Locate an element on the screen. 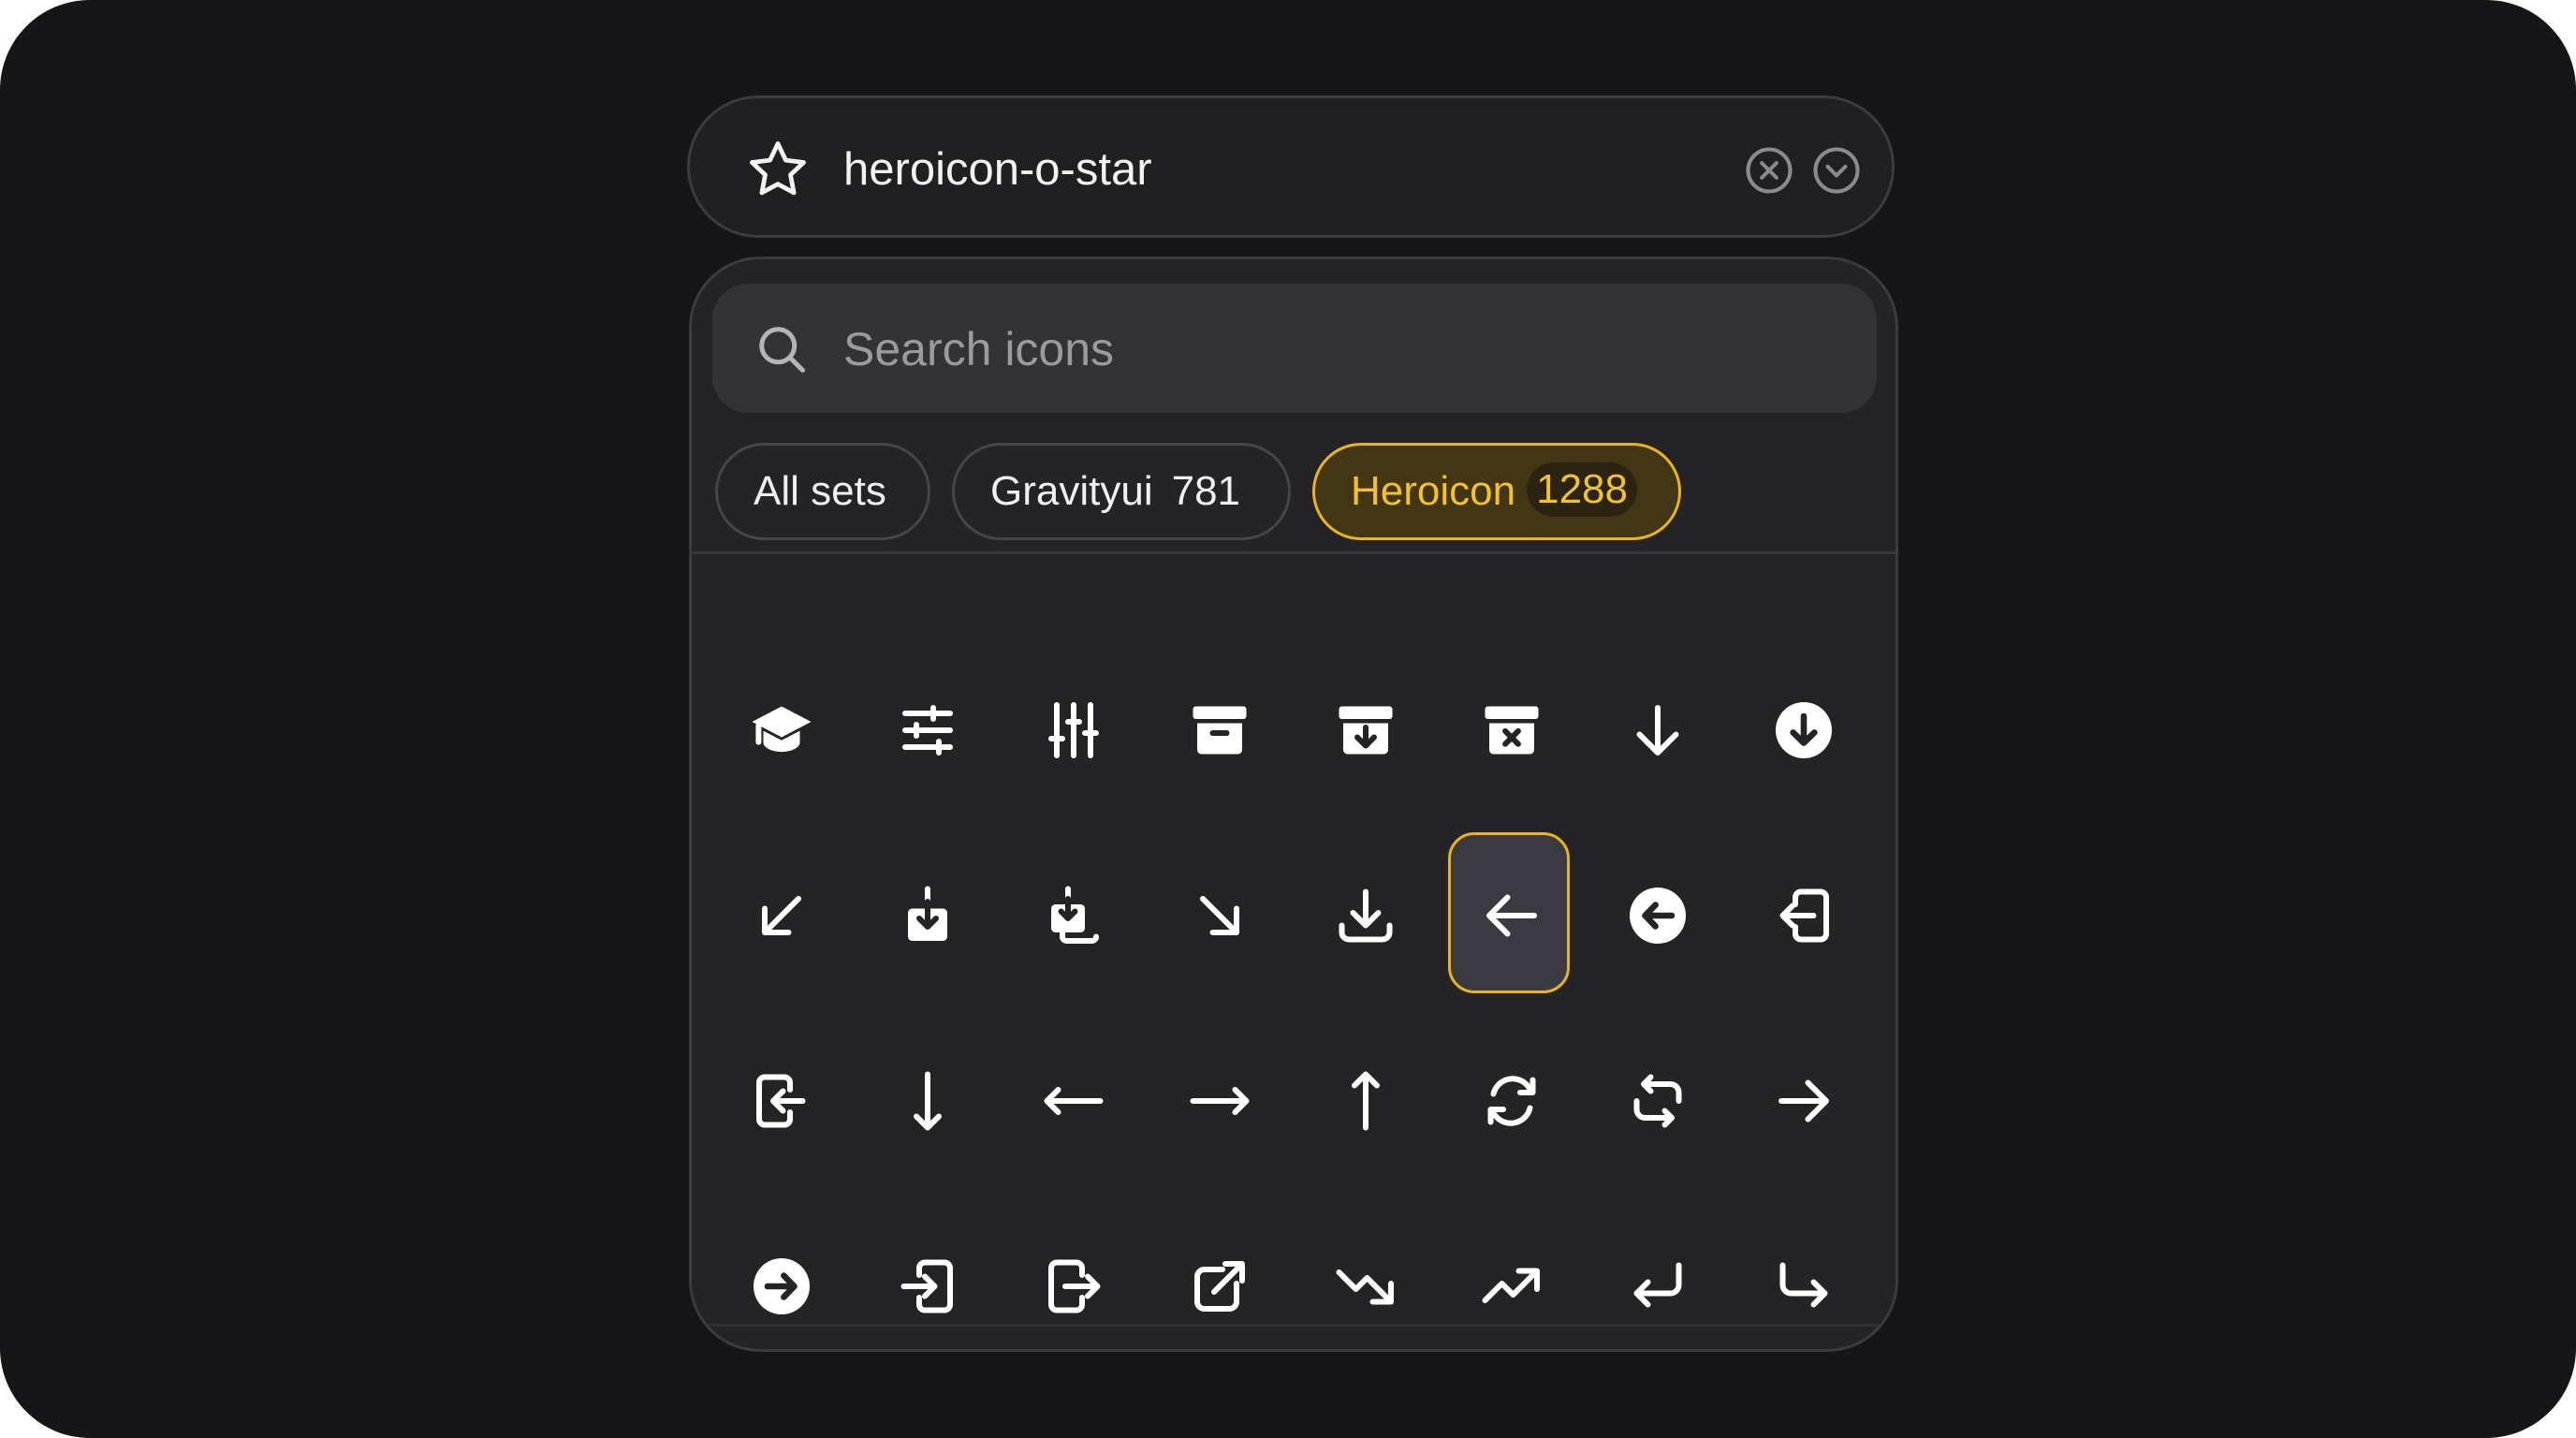 Image resolution: width=2576 pixels, height=1438 pixels. arrow-left-icon is located at coordinates (1511, 915).